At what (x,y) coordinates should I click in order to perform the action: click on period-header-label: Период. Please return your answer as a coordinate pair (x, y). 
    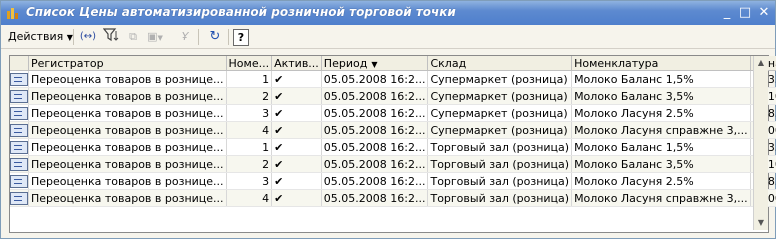
    Looking at the image, I should click on (345, 63).